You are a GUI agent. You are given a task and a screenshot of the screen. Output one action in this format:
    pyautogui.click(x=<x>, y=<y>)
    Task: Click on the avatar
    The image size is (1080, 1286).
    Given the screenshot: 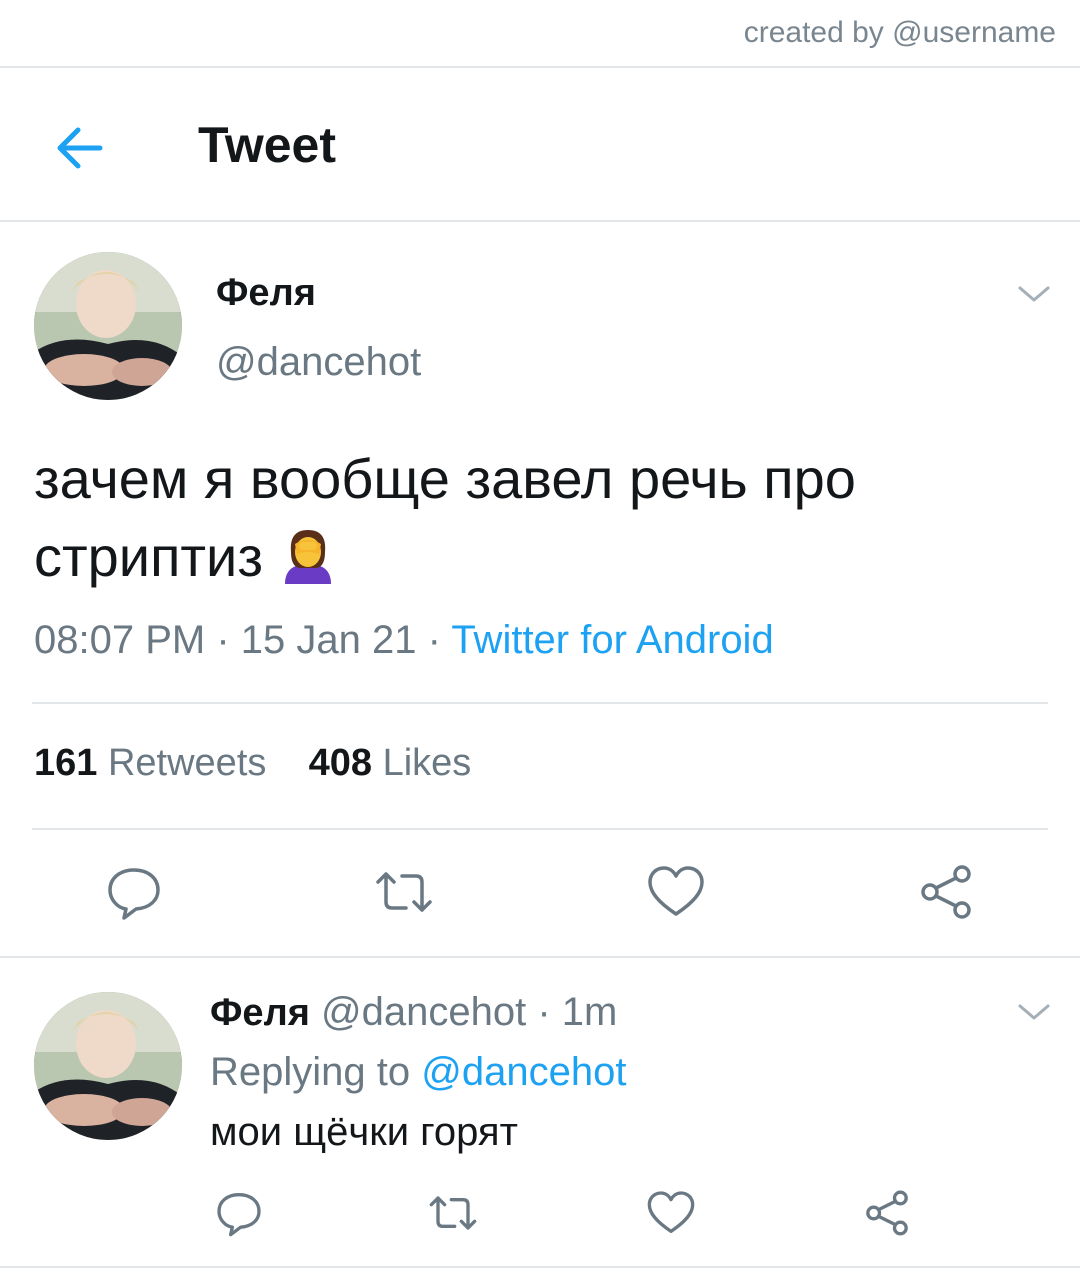 What is the action you would take?
    pyautogui.click(x=108, y=326)
    